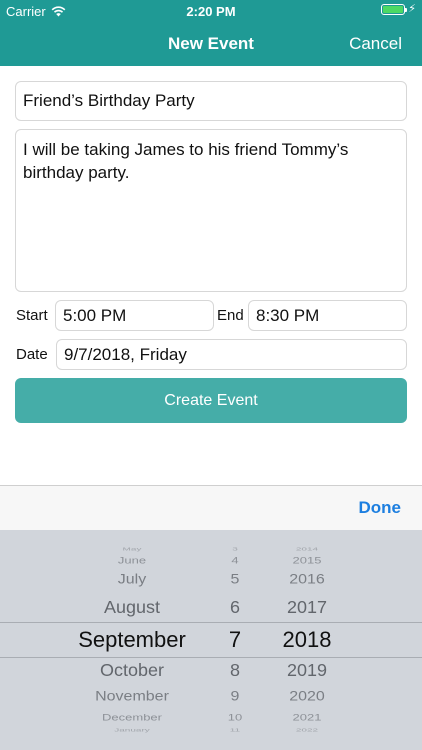  I want to click on picker-day-option: 7, so click(235, 640).